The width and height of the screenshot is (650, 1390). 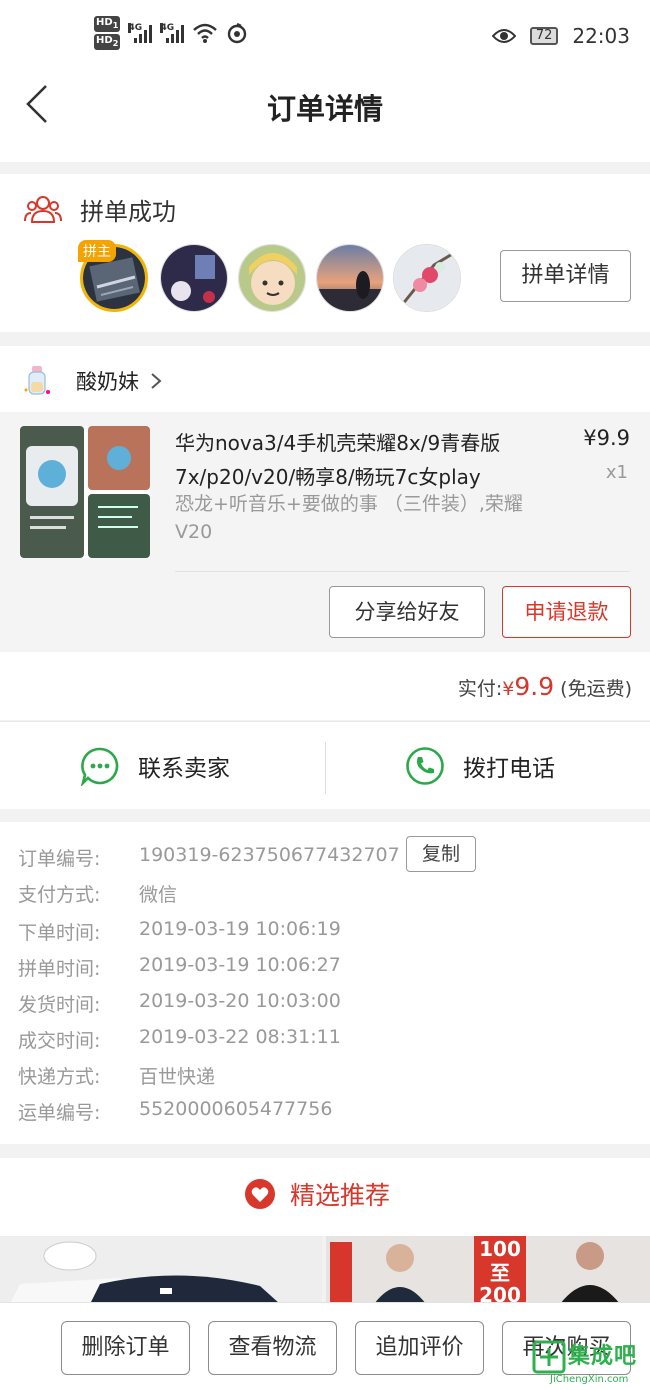 I want to click on contact-row: 联系卖家 拨打电话, so click(x=325, y=765).